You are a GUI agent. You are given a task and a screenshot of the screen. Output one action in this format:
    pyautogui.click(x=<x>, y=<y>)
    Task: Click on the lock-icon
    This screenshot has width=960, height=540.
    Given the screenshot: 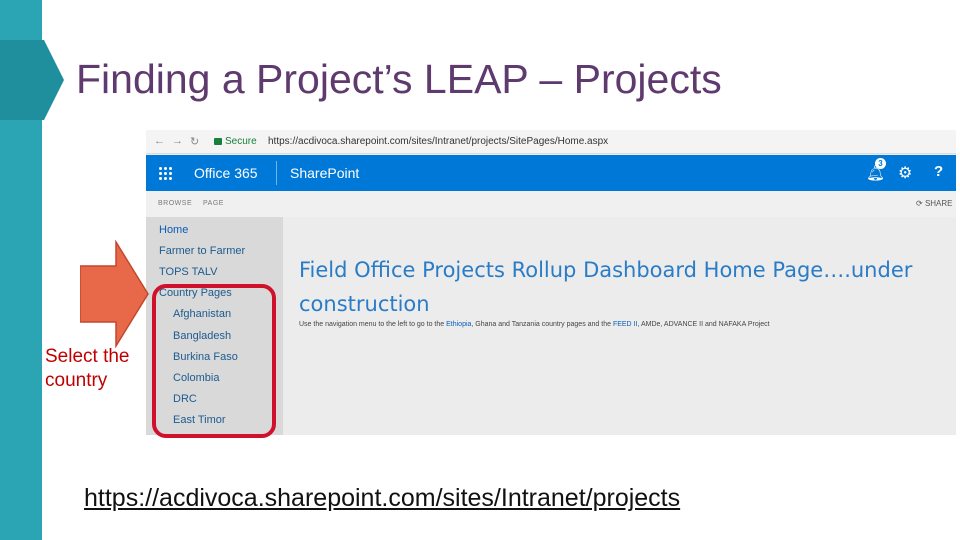 What is the action you would take?
    pyautogui.click(x=218, y=141)
    